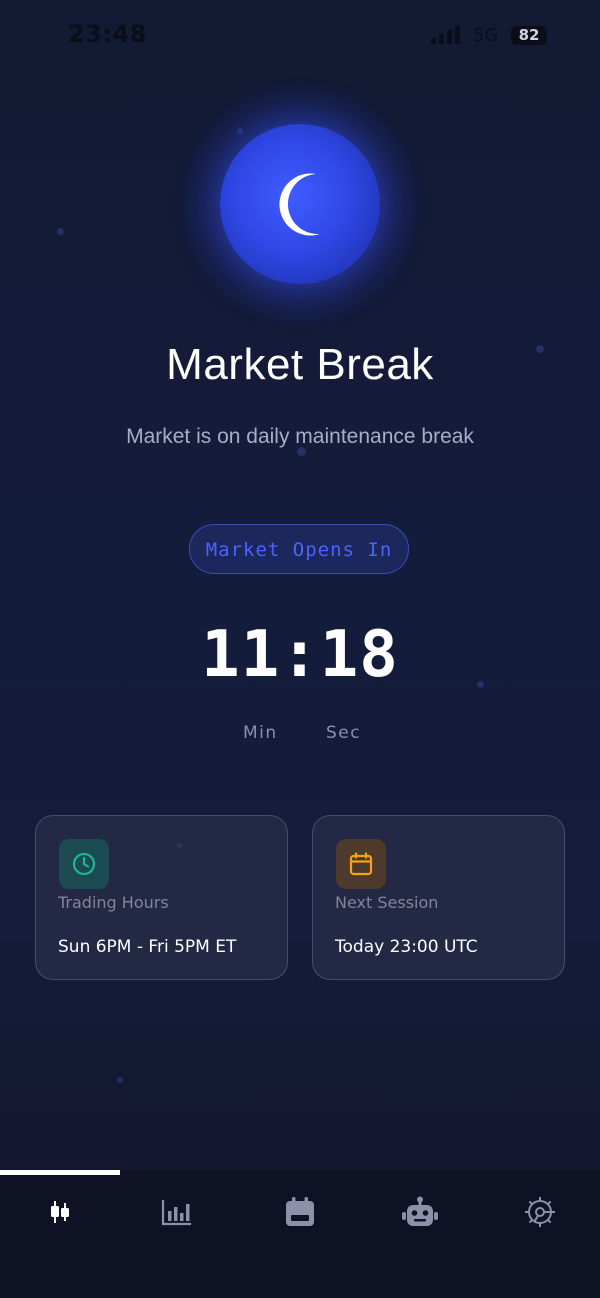  Describe the element at coordinates (260, 733) in the screenshot. I see `minutes-label: Min` at that location.